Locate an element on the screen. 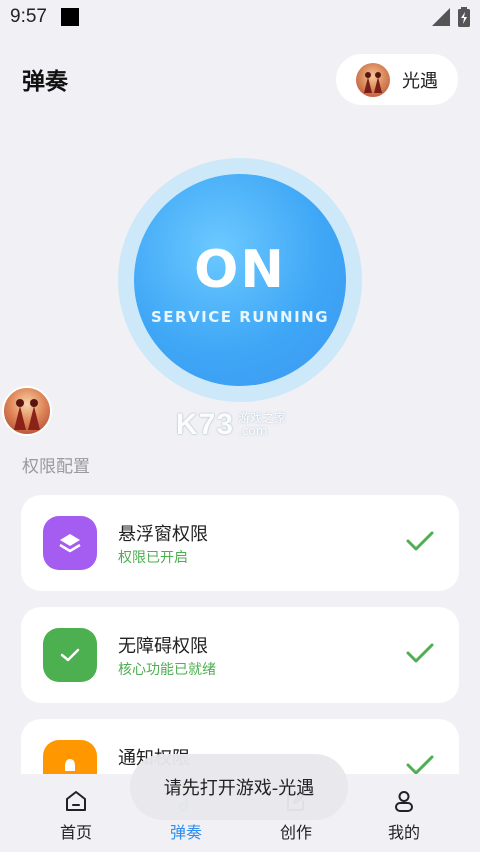 Image resolution: width=480 pixels, height=852 pixels. nav-label: 我的 is located at coordinates (403, 832).